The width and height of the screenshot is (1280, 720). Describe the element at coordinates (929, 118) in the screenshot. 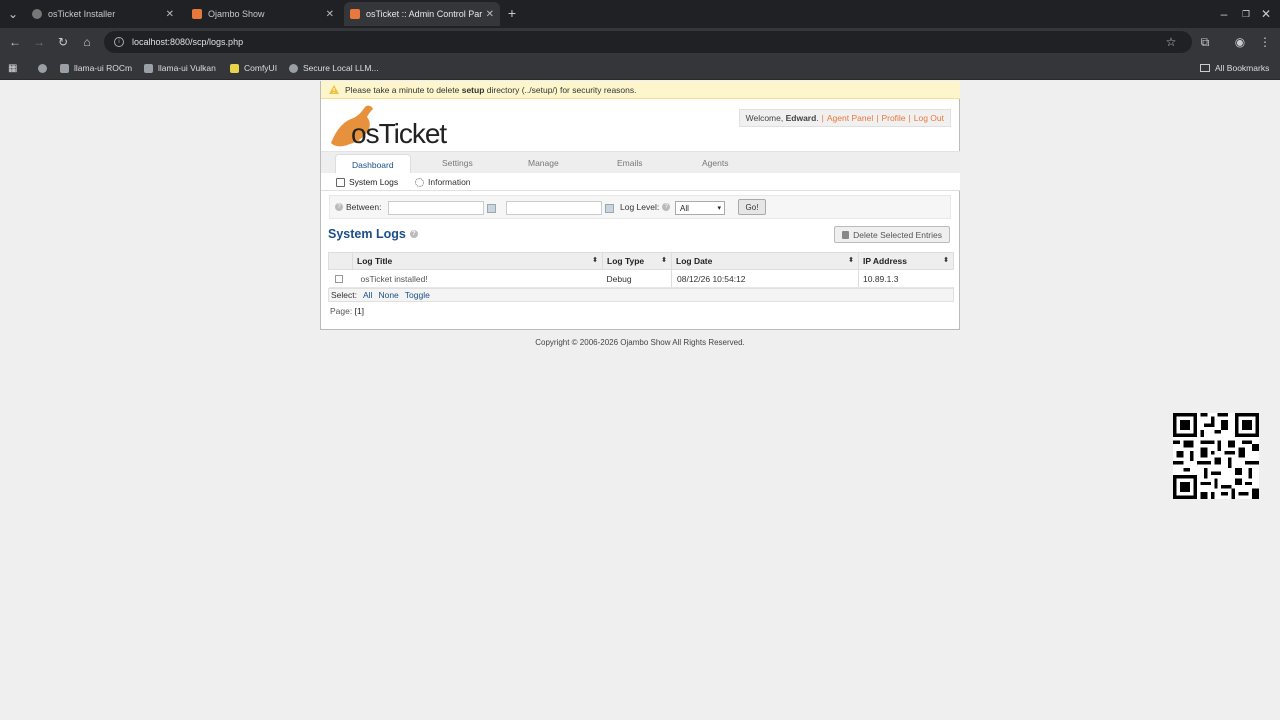

I see `logout-link: Log Out` at that location.